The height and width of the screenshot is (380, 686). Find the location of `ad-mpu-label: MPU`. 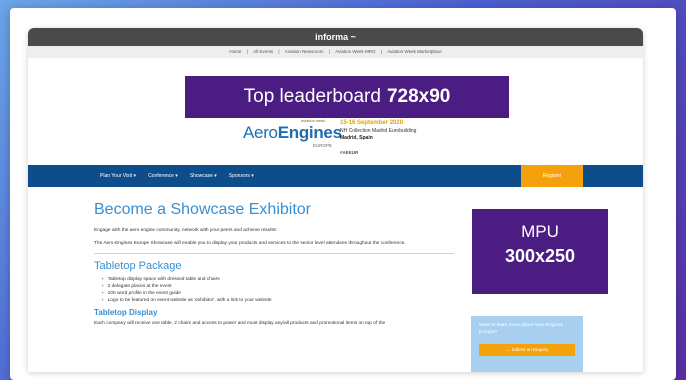

ad-mpu-label: MPU is located at coordinates (540, 231).